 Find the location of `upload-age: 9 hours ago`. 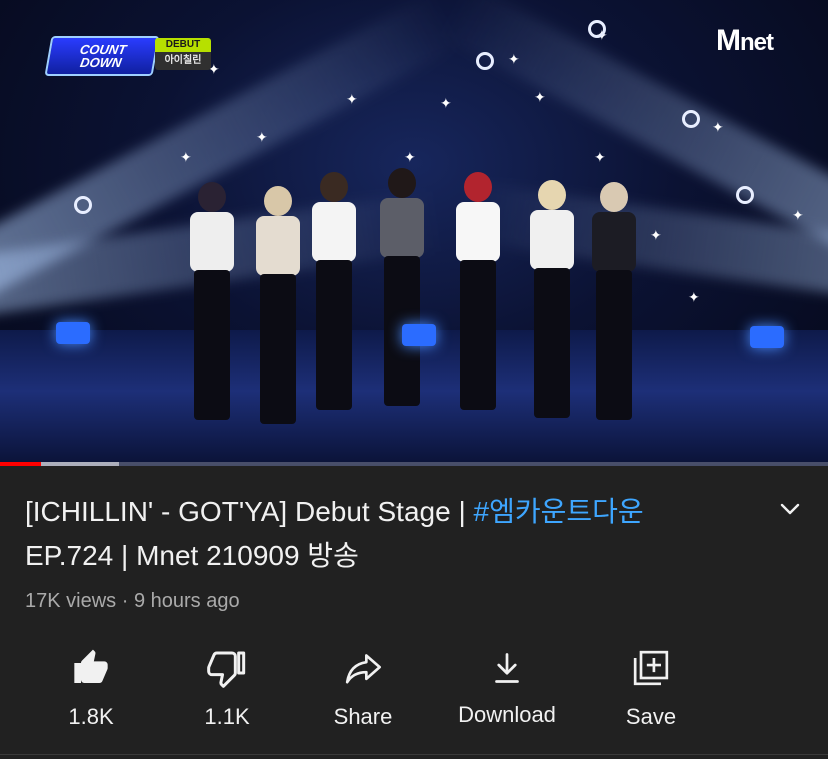

upload-age: 9 hours ago is located at coordinates (186, 601).